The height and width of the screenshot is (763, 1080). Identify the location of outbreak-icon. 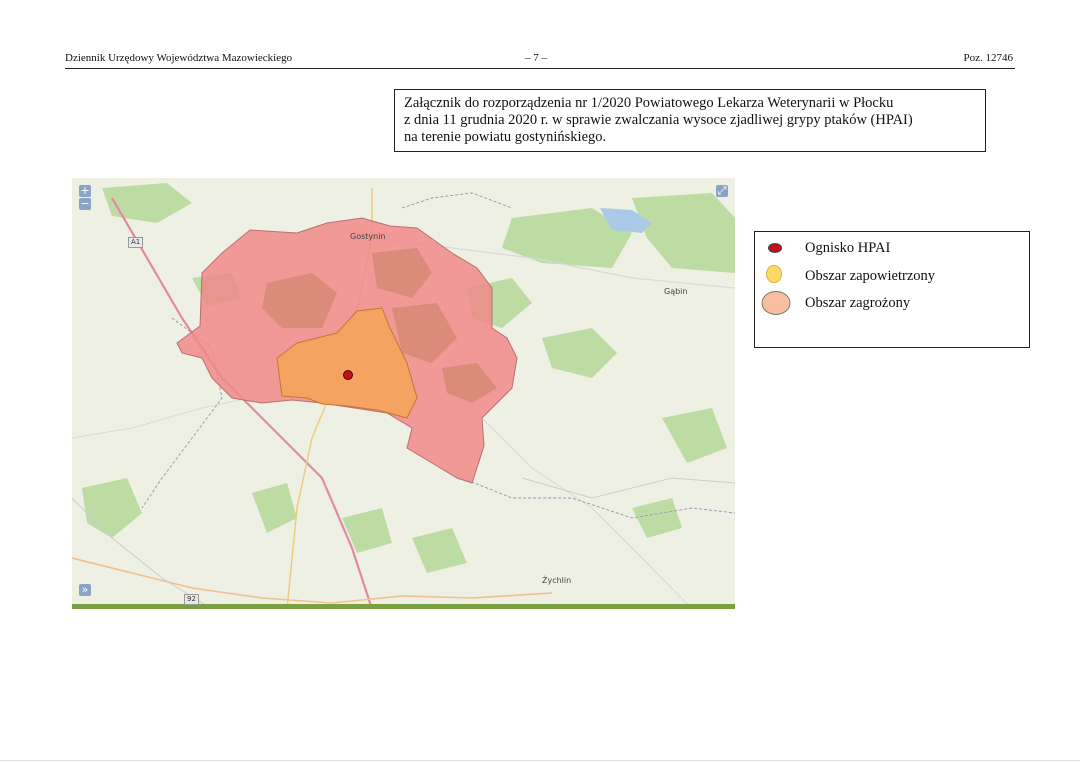
(775, 248).